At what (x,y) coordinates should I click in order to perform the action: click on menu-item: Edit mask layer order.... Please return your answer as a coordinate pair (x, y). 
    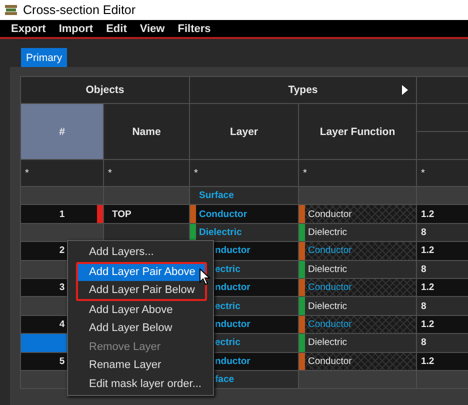
    Looking at the image, I should click on (140, 383).